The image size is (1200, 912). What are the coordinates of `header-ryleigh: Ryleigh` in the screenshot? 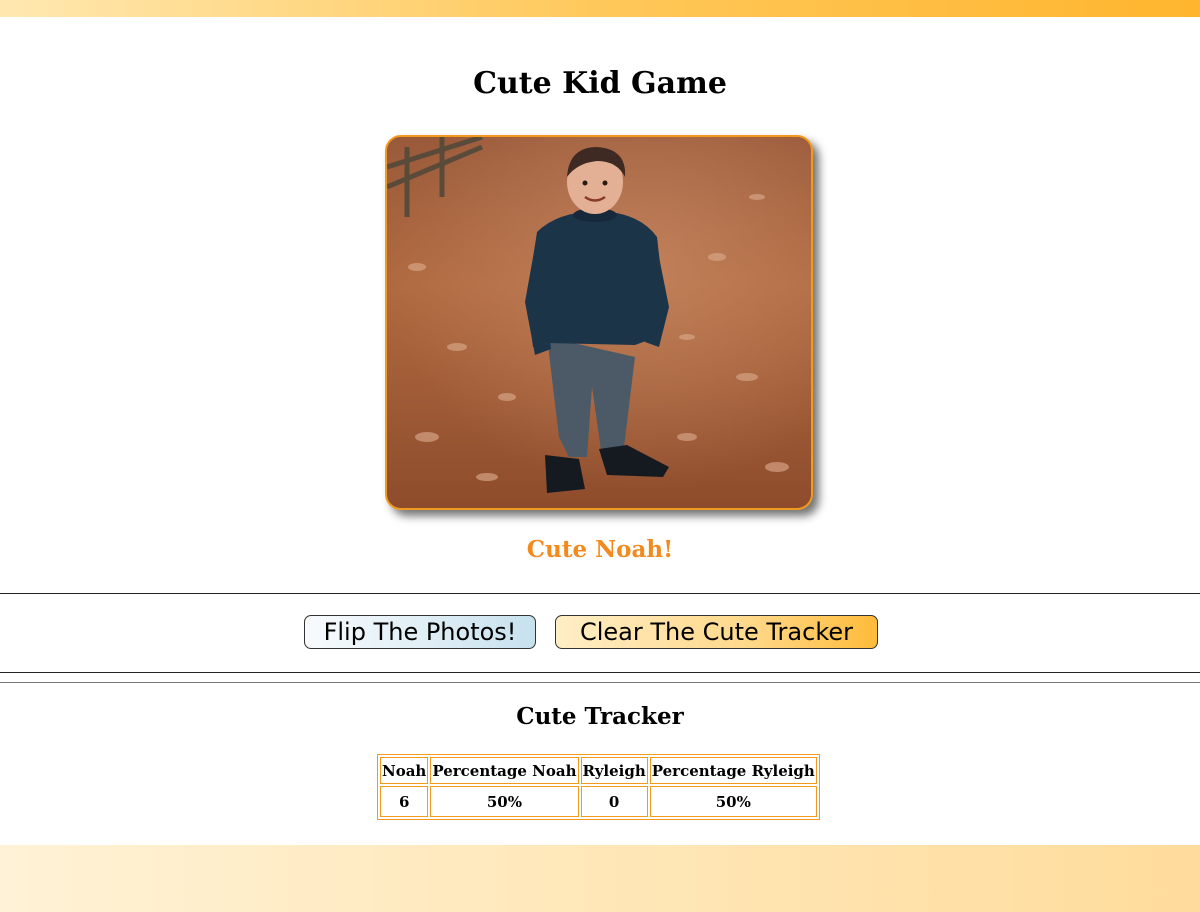 It's located at (614, 770).